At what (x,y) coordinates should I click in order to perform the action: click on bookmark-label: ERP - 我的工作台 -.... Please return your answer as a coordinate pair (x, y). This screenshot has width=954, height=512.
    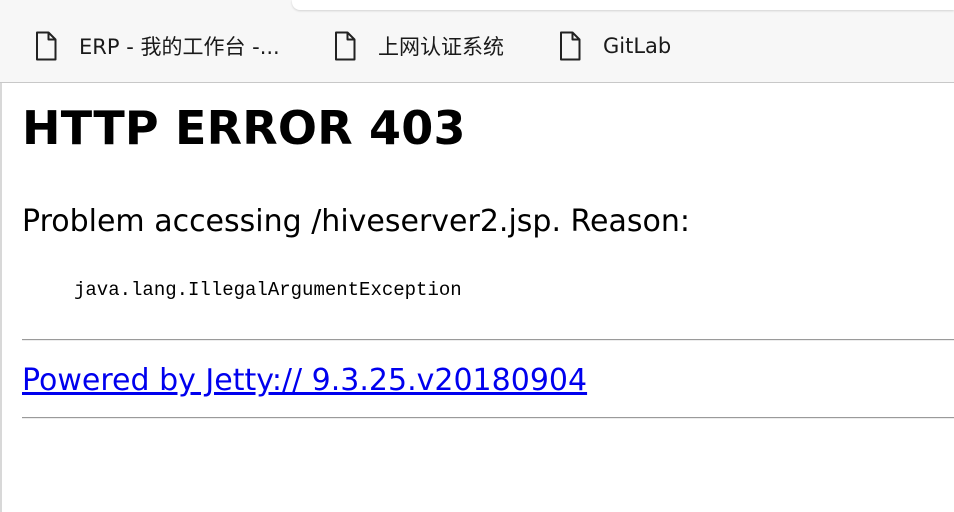
    Looking at the image, I should click on (179, 47).